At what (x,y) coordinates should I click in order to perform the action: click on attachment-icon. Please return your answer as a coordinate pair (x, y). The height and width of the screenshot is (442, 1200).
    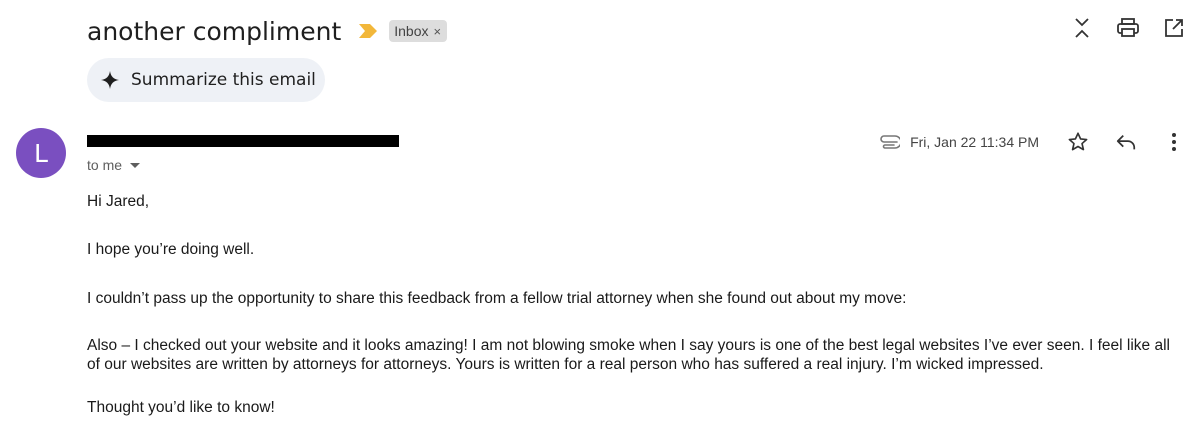
    Looking at the image, I should click on (890, 142).